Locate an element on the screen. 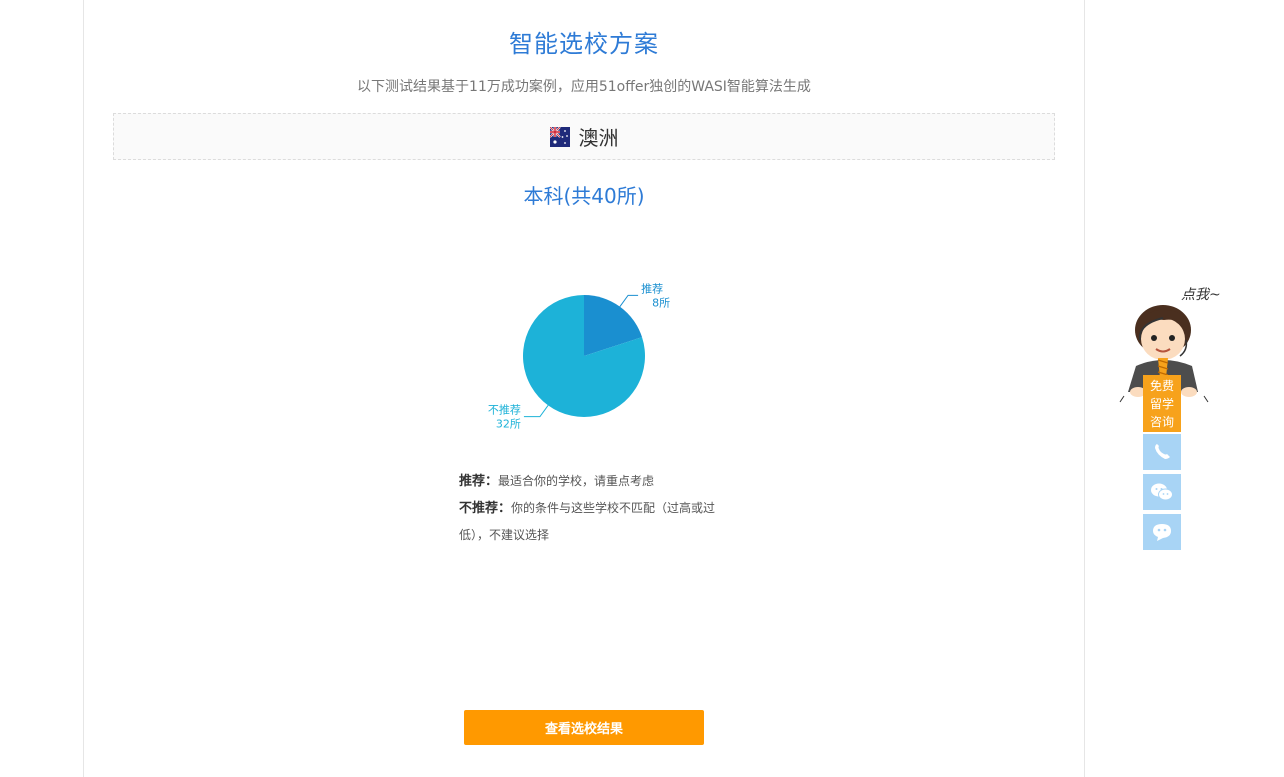 Image resolution: width=1284 pixels, height=777 pixels. wechat-button is located at coordinates (1162, 492).